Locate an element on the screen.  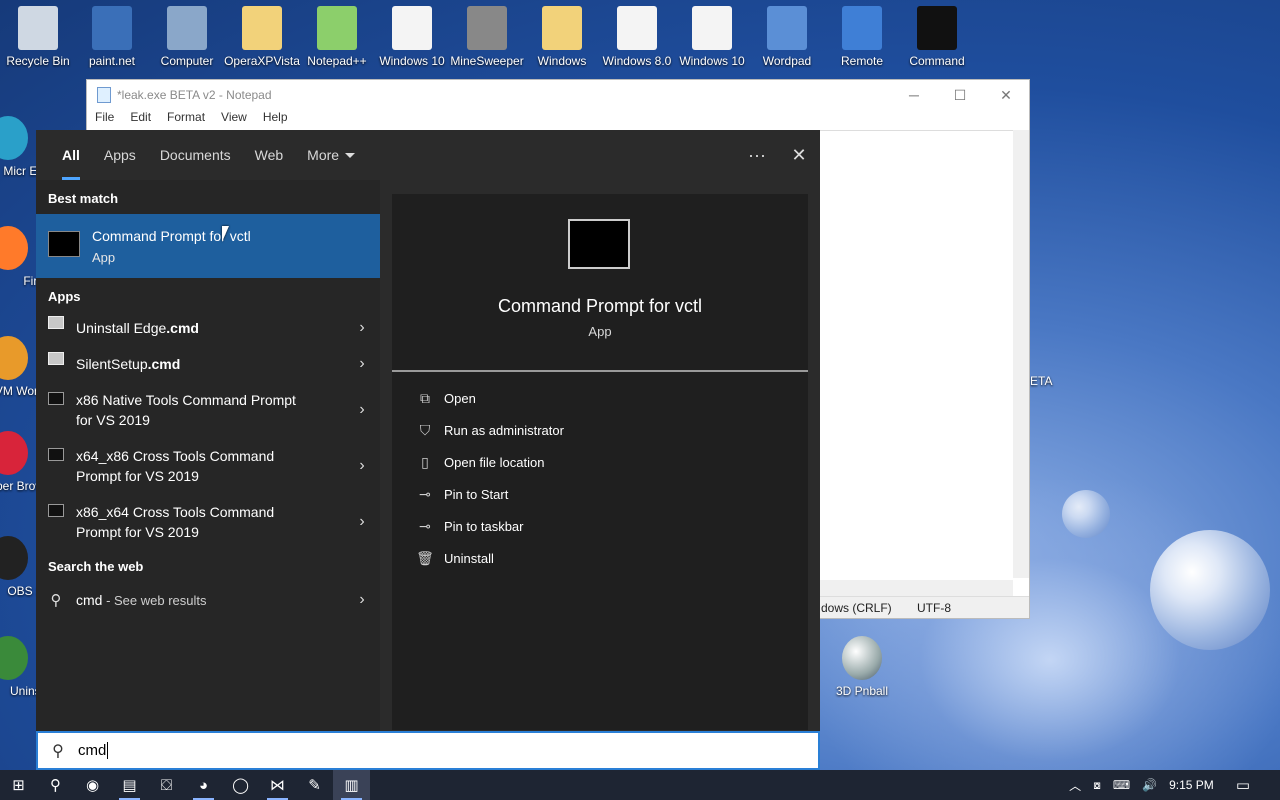
desktop-icon: Notepad++ is located at coordinates (337, 34).